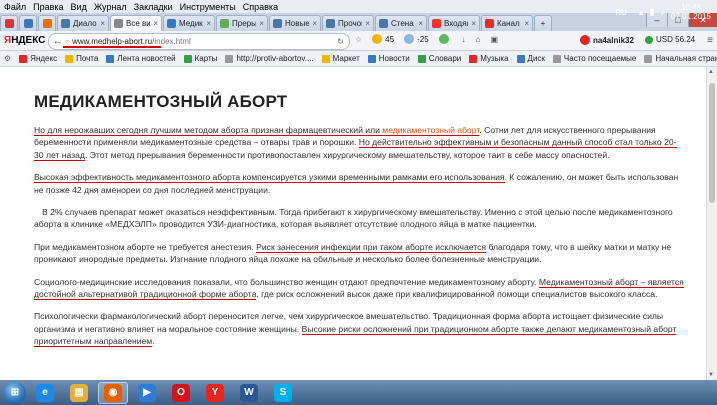 The image size is (717, 405). I want to click on browser-tab: Канал поль...×, so click(507, 23).